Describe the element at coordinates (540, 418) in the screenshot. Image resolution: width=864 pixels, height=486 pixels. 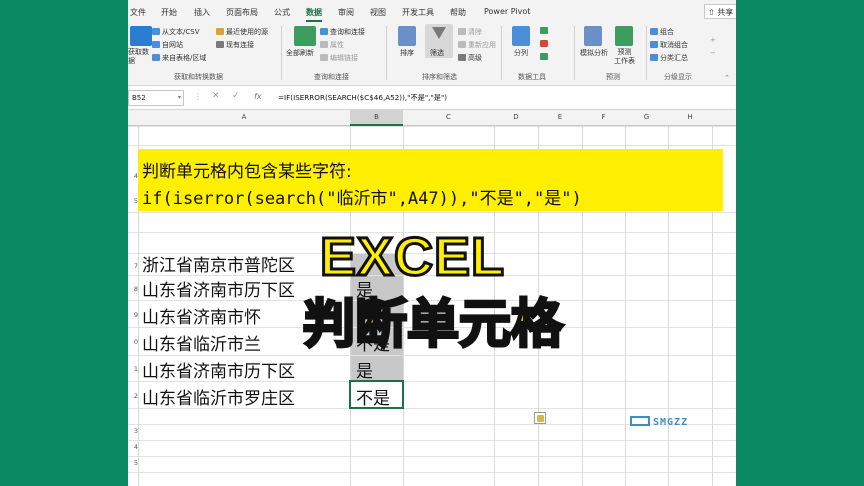
I see `paste-options-icon` at that location.